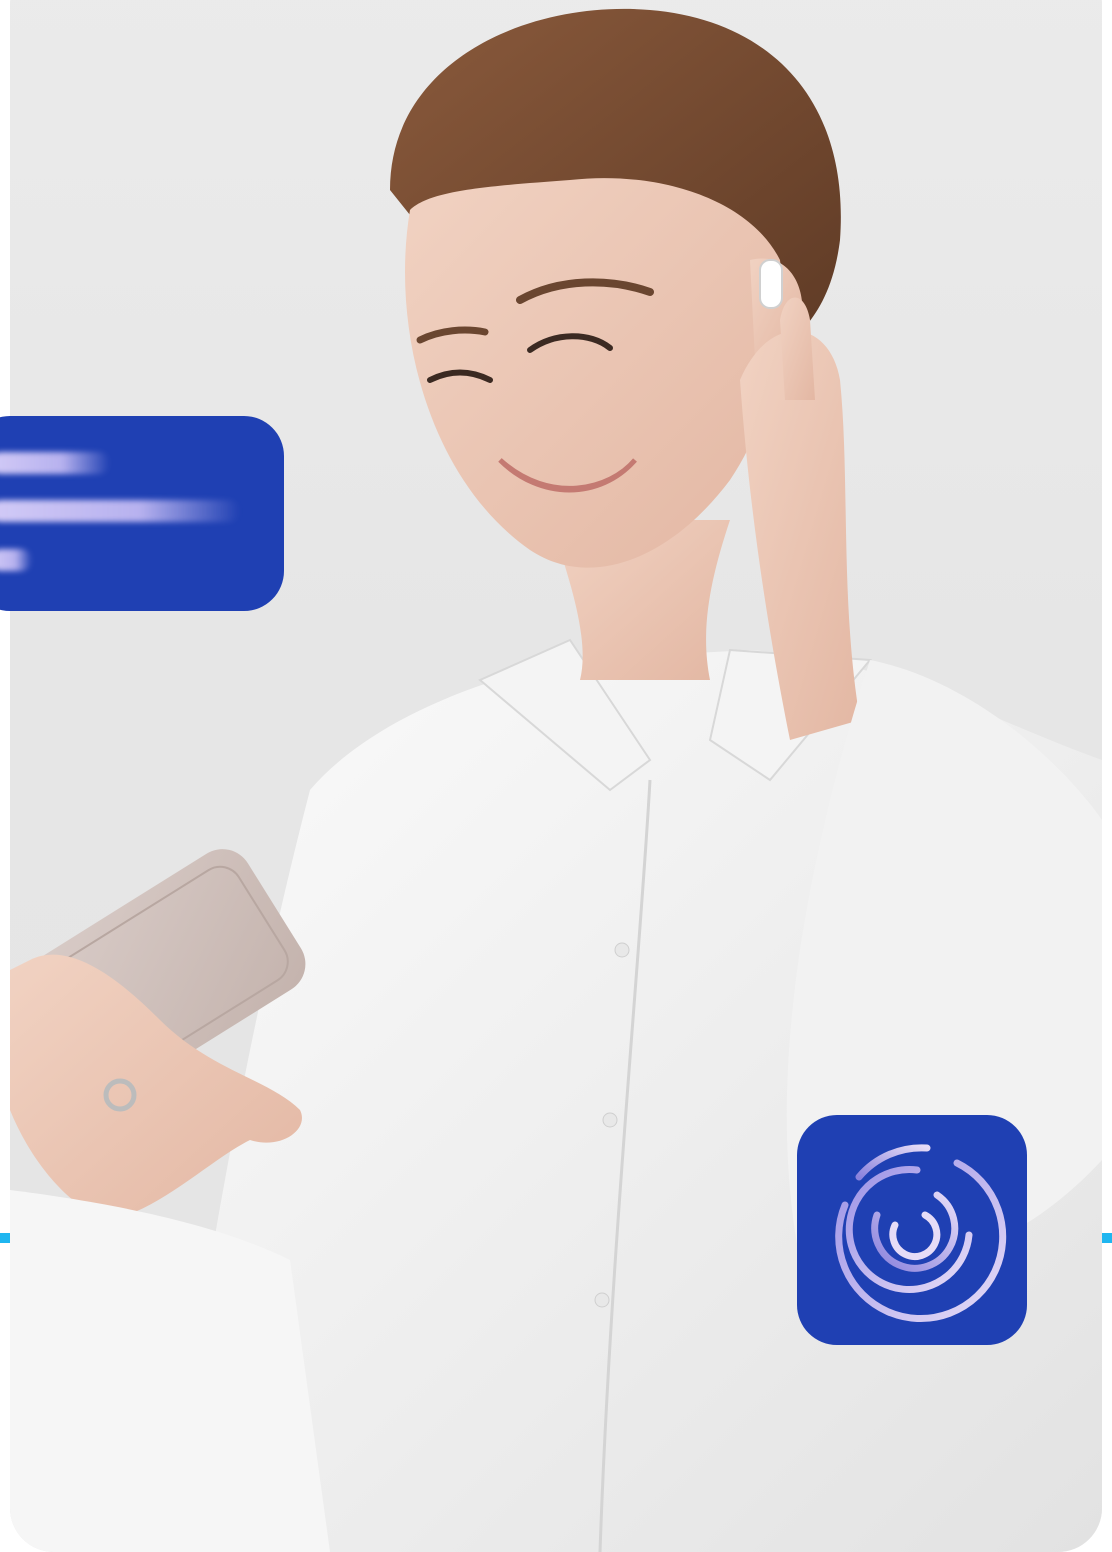 The width and height of the screenshot is (1112, 1552). I want to click on app-icon-tile, so click(912, 1230).